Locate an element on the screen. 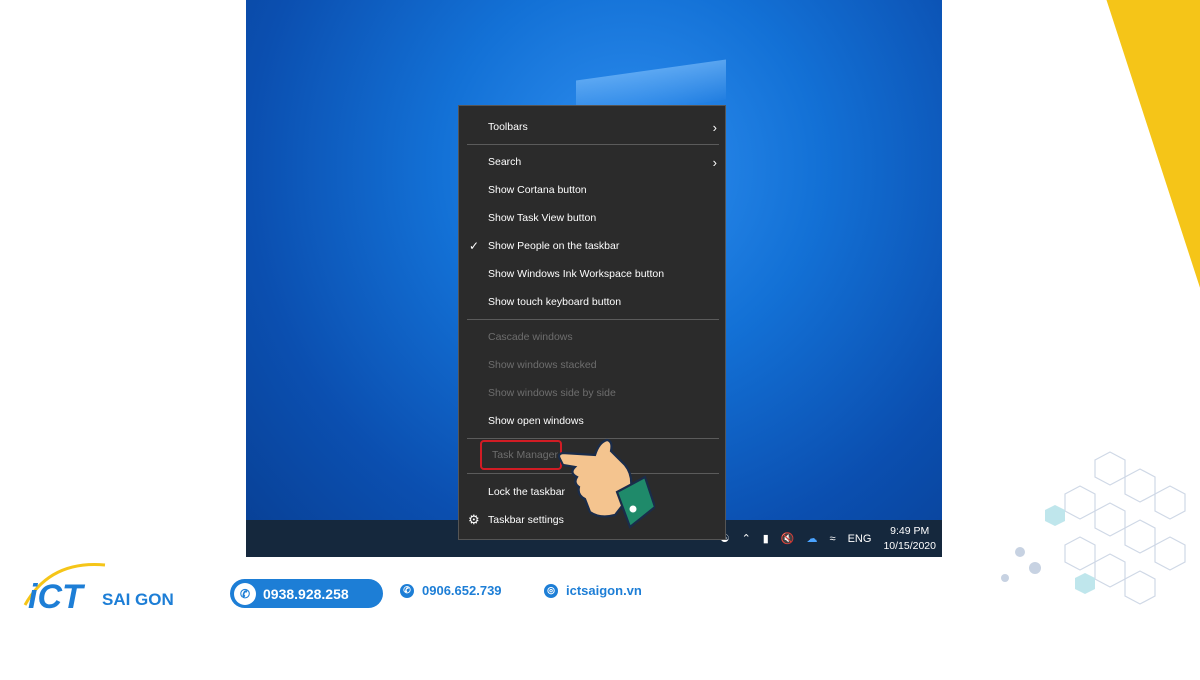 The image size is (1200, 680). menu-item-label: Show People on the taskbar is located at coordinates (554, 246).